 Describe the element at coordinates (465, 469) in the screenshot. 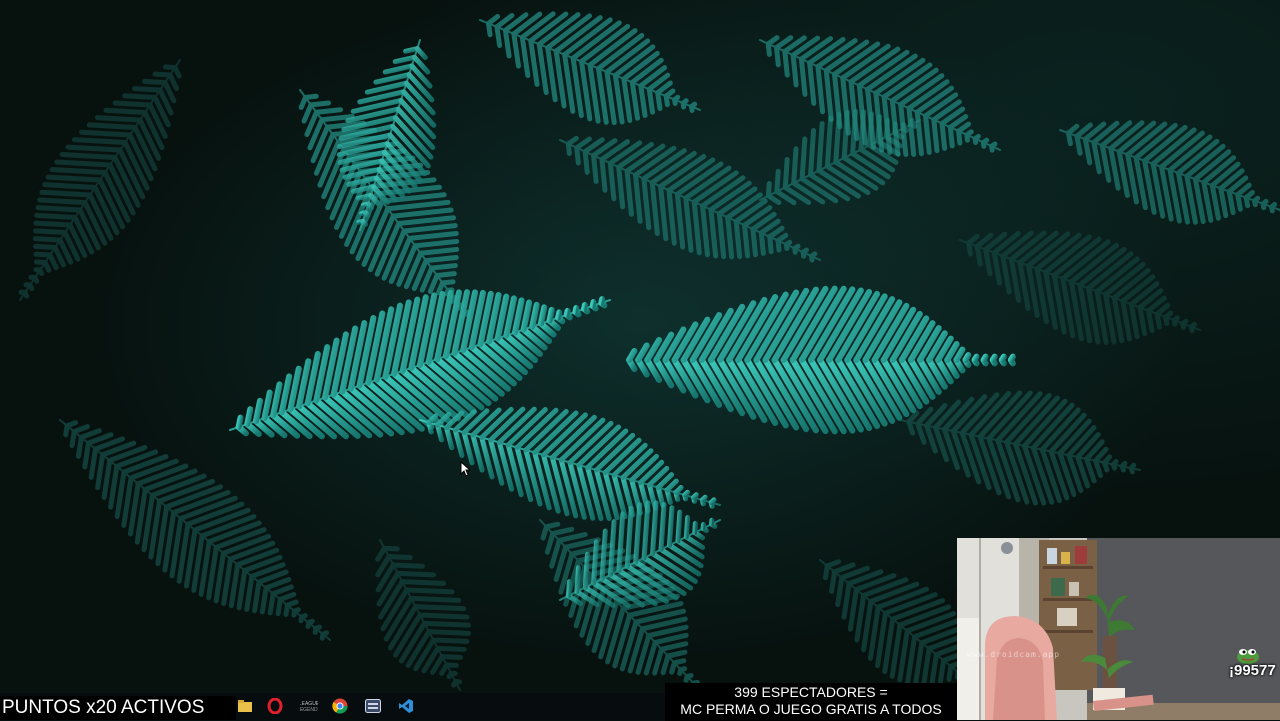

I see `mouse-cursor-icon` at that location.